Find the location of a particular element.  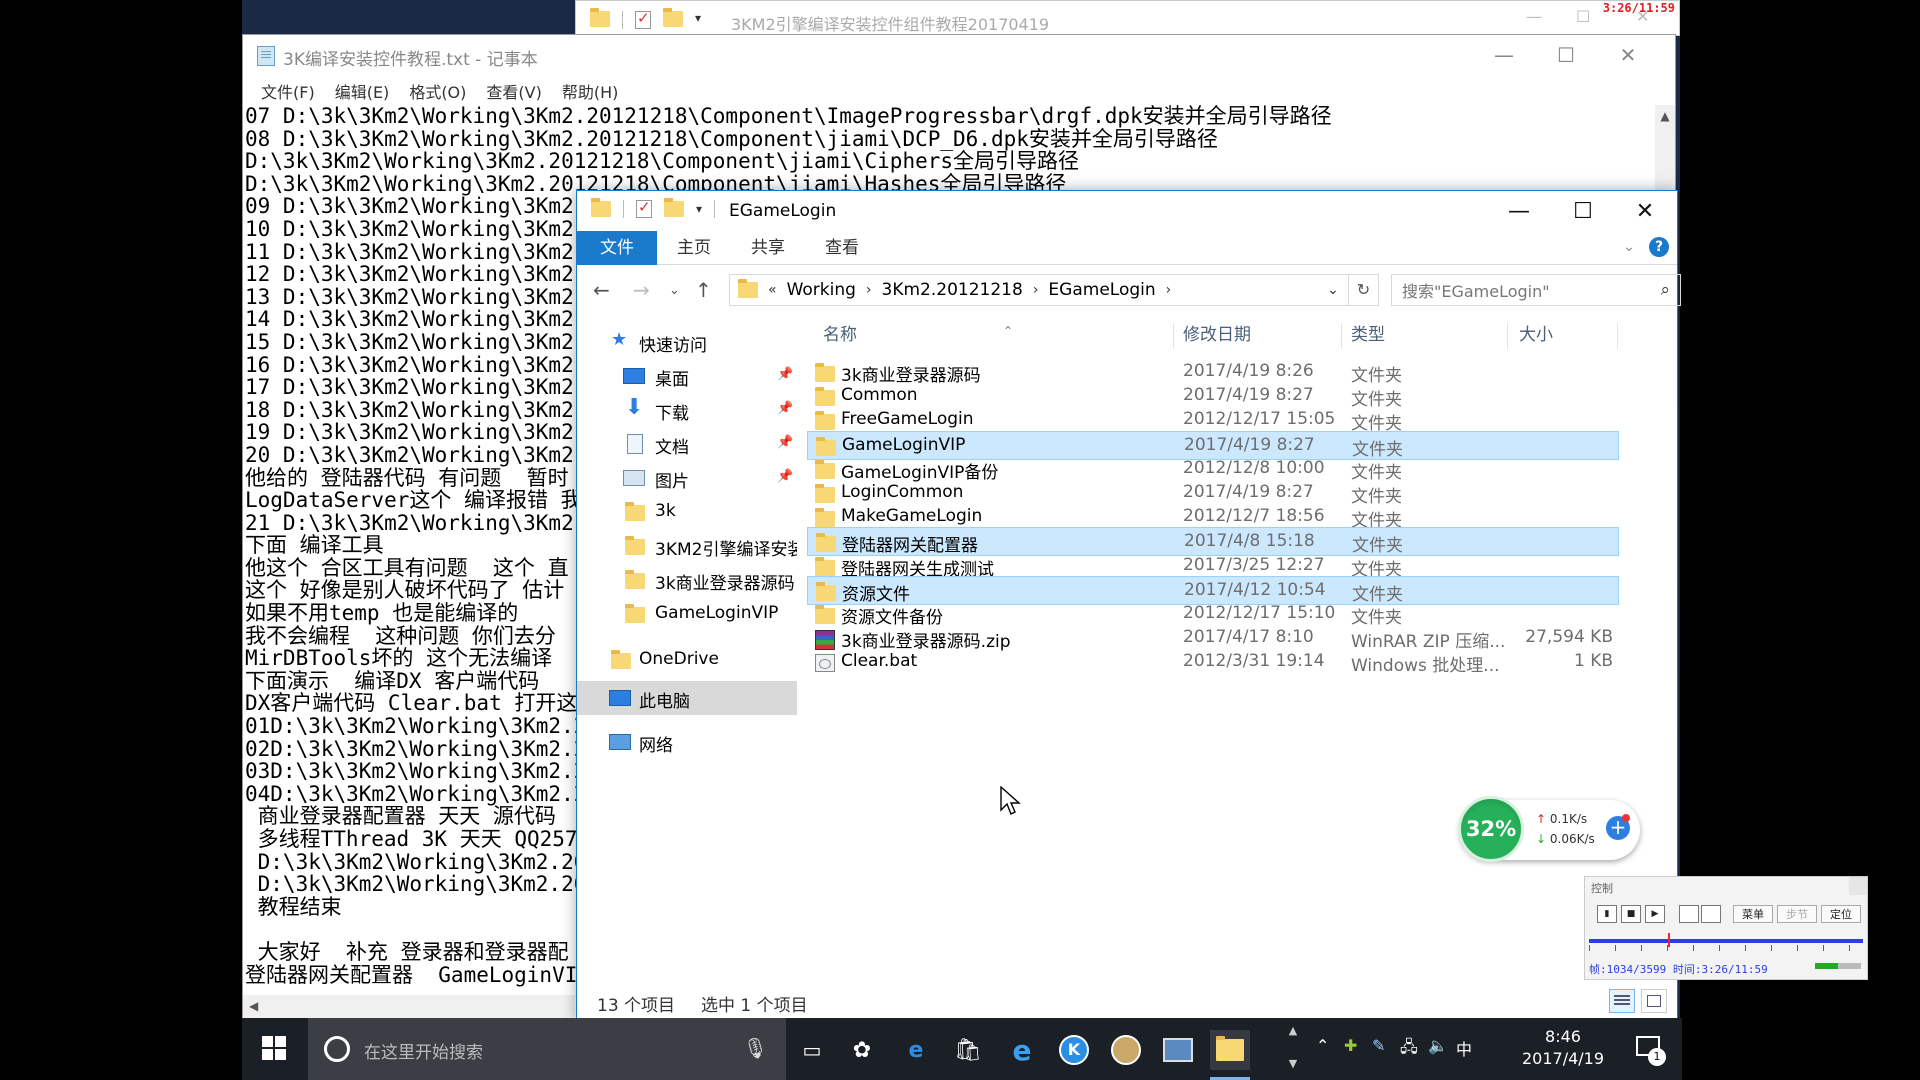

internet-explorer-icon: e is located at coordinates (1022, 1050).